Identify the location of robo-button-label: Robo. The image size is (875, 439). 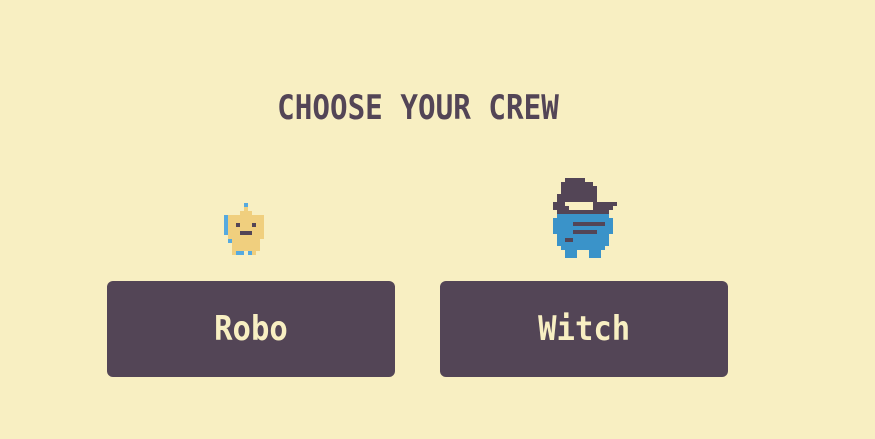
(251, 329).